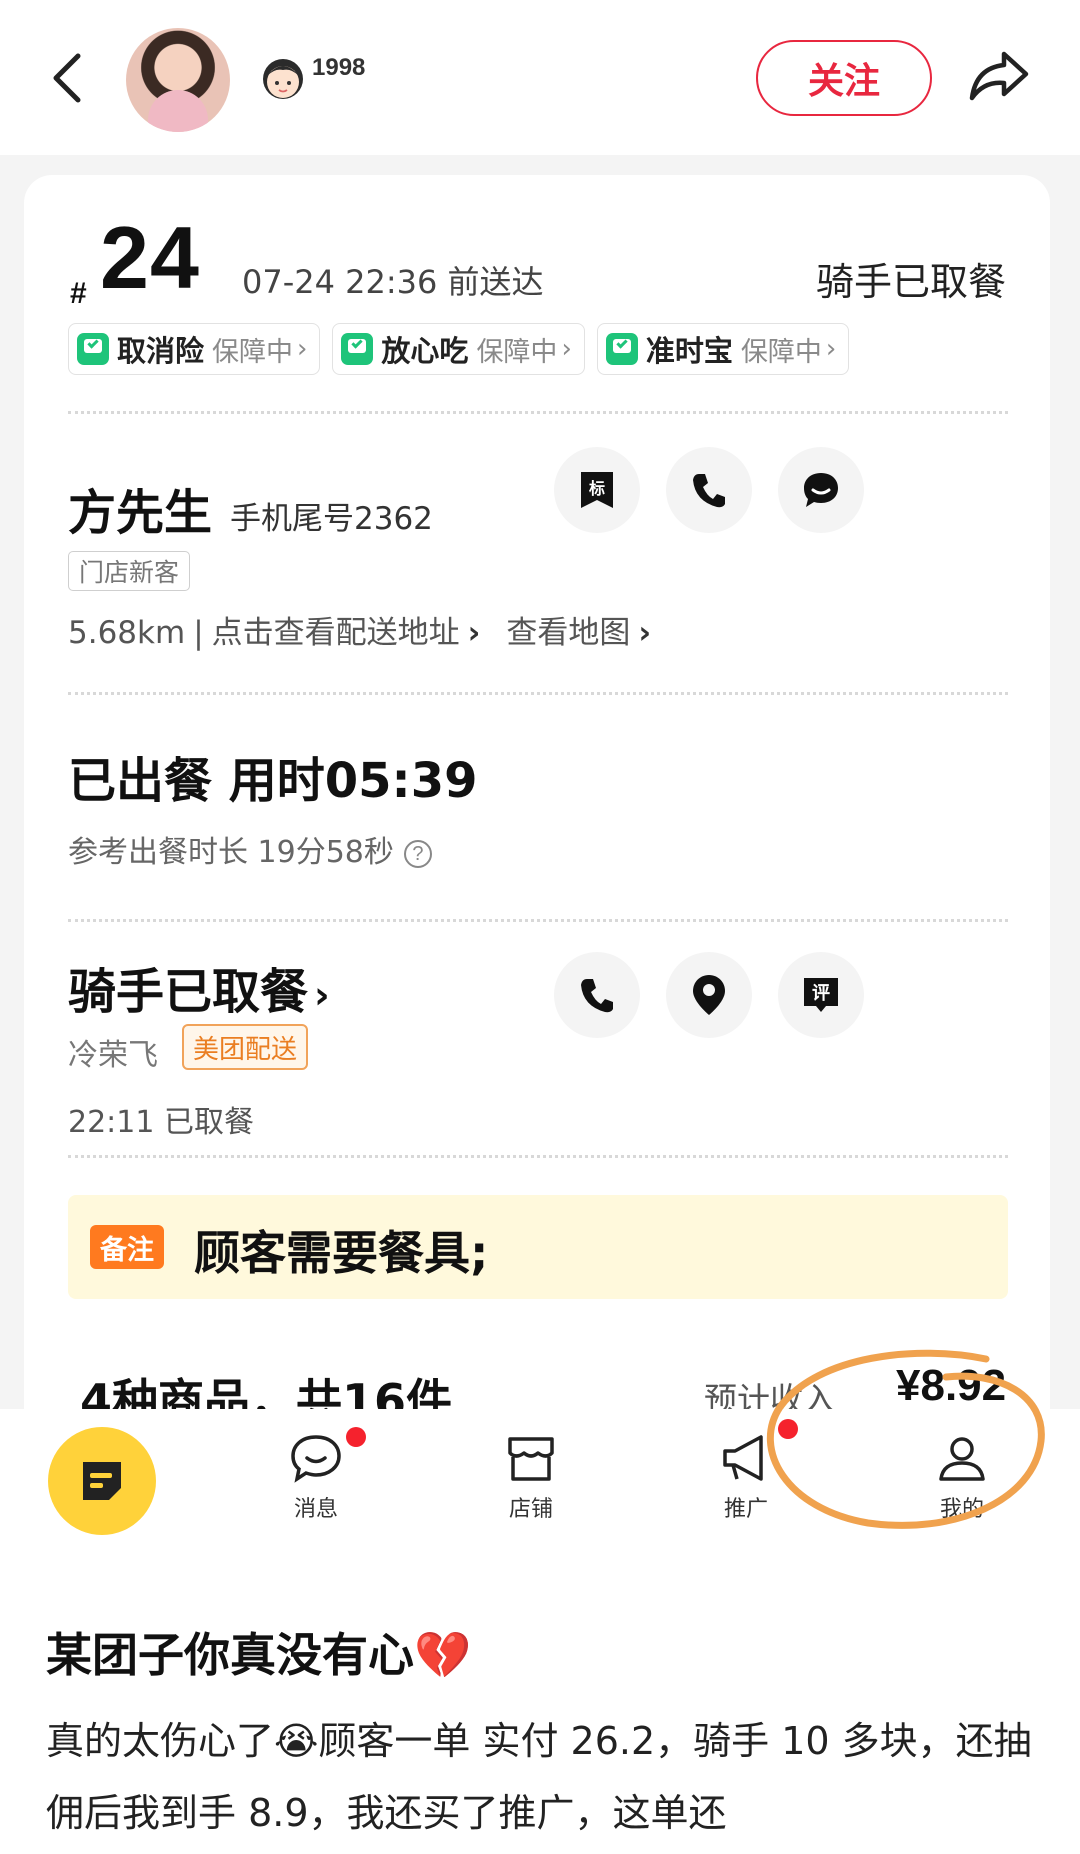 The width and height of the screenshot is (1080, 1854). Describe the element at coordinates (910, 282) in the screenshot. I see `order-status: 骑手已取餐` at that location.